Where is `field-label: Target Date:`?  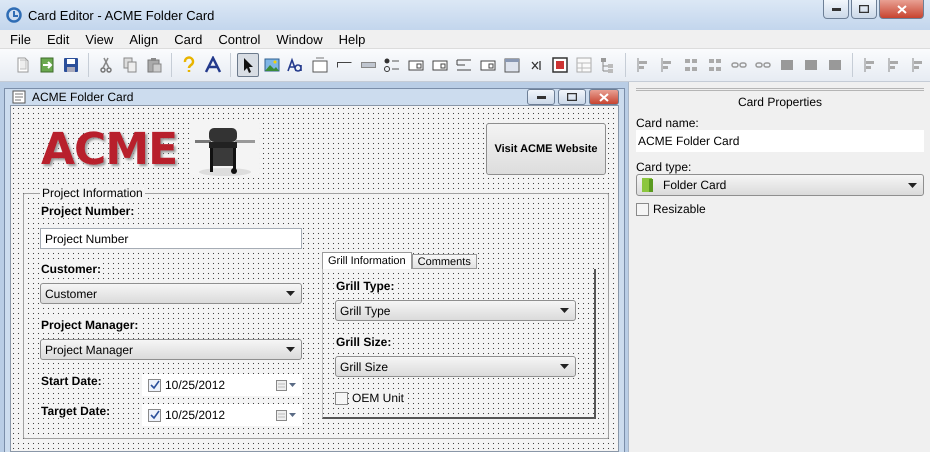 field-label: Target Date: is located at coordinates (76, 411).